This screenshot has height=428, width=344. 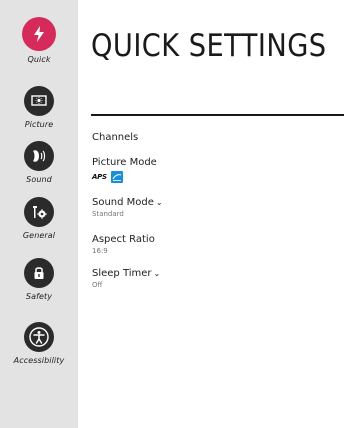 What do you see at coordinates (126, 273) in the screenshot?
I see `menu-item-label: Sleep Timer ⌄` at bounding box center [126, 273].